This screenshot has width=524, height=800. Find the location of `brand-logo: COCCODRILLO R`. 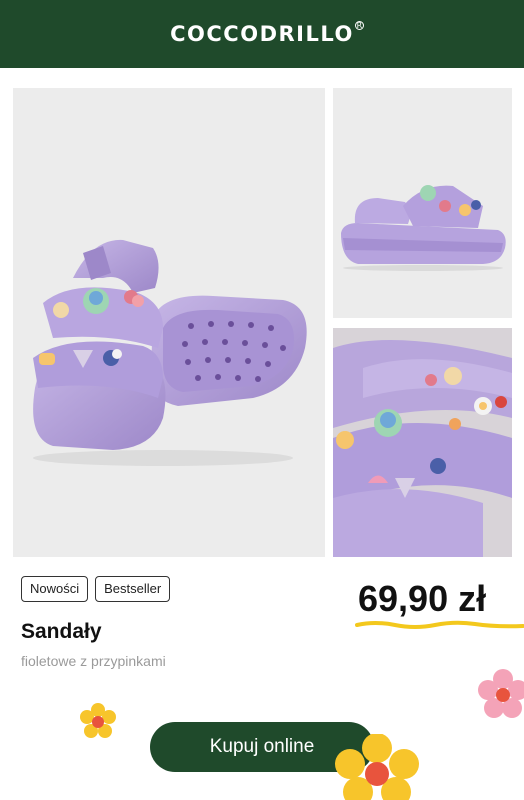

brand-logo: COCCODRILLO R is located at coordinates (267, 33).